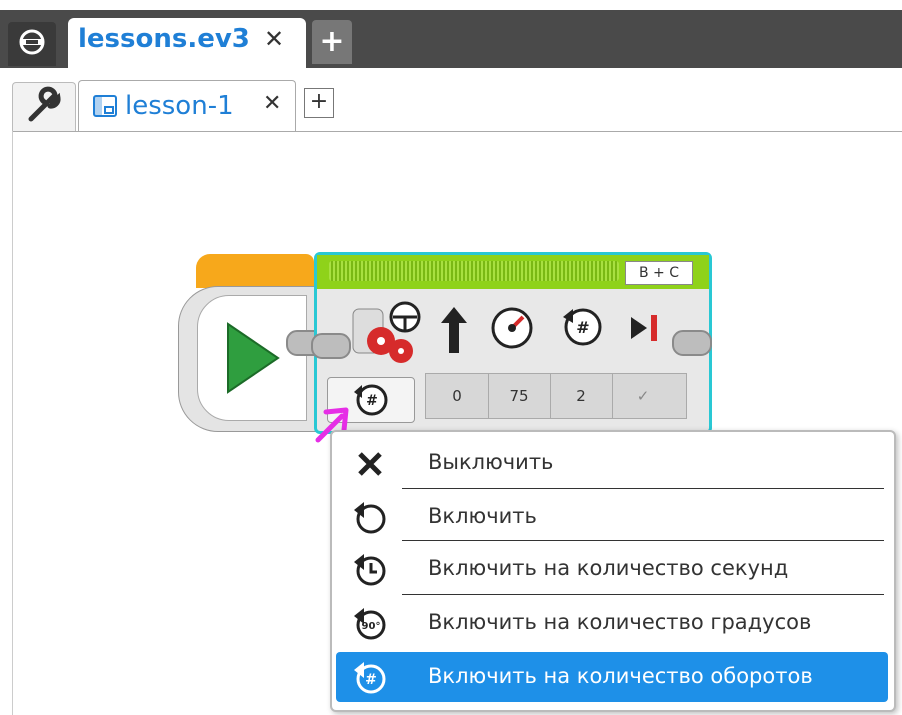 The width and height of the screenshot is (902, 715). Describe the element at coordinates (272, 103) in the screenshot. I see `program-tab-close-icon: ✕` at that location.